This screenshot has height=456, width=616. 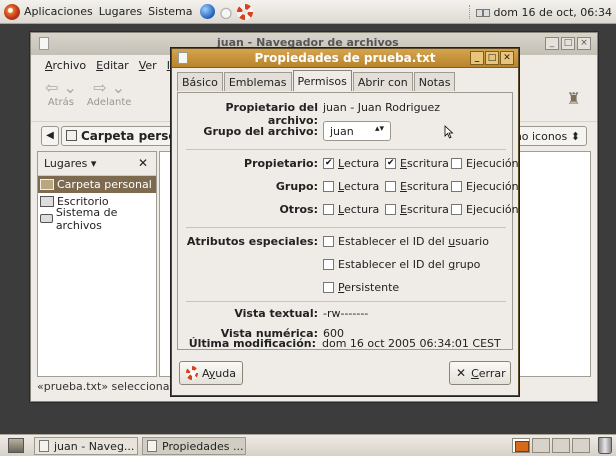 What do you see at coordinates (357, 131) in the screenshot?
I see `group-select: juan ▴▾` at bounding box center [357, 131].